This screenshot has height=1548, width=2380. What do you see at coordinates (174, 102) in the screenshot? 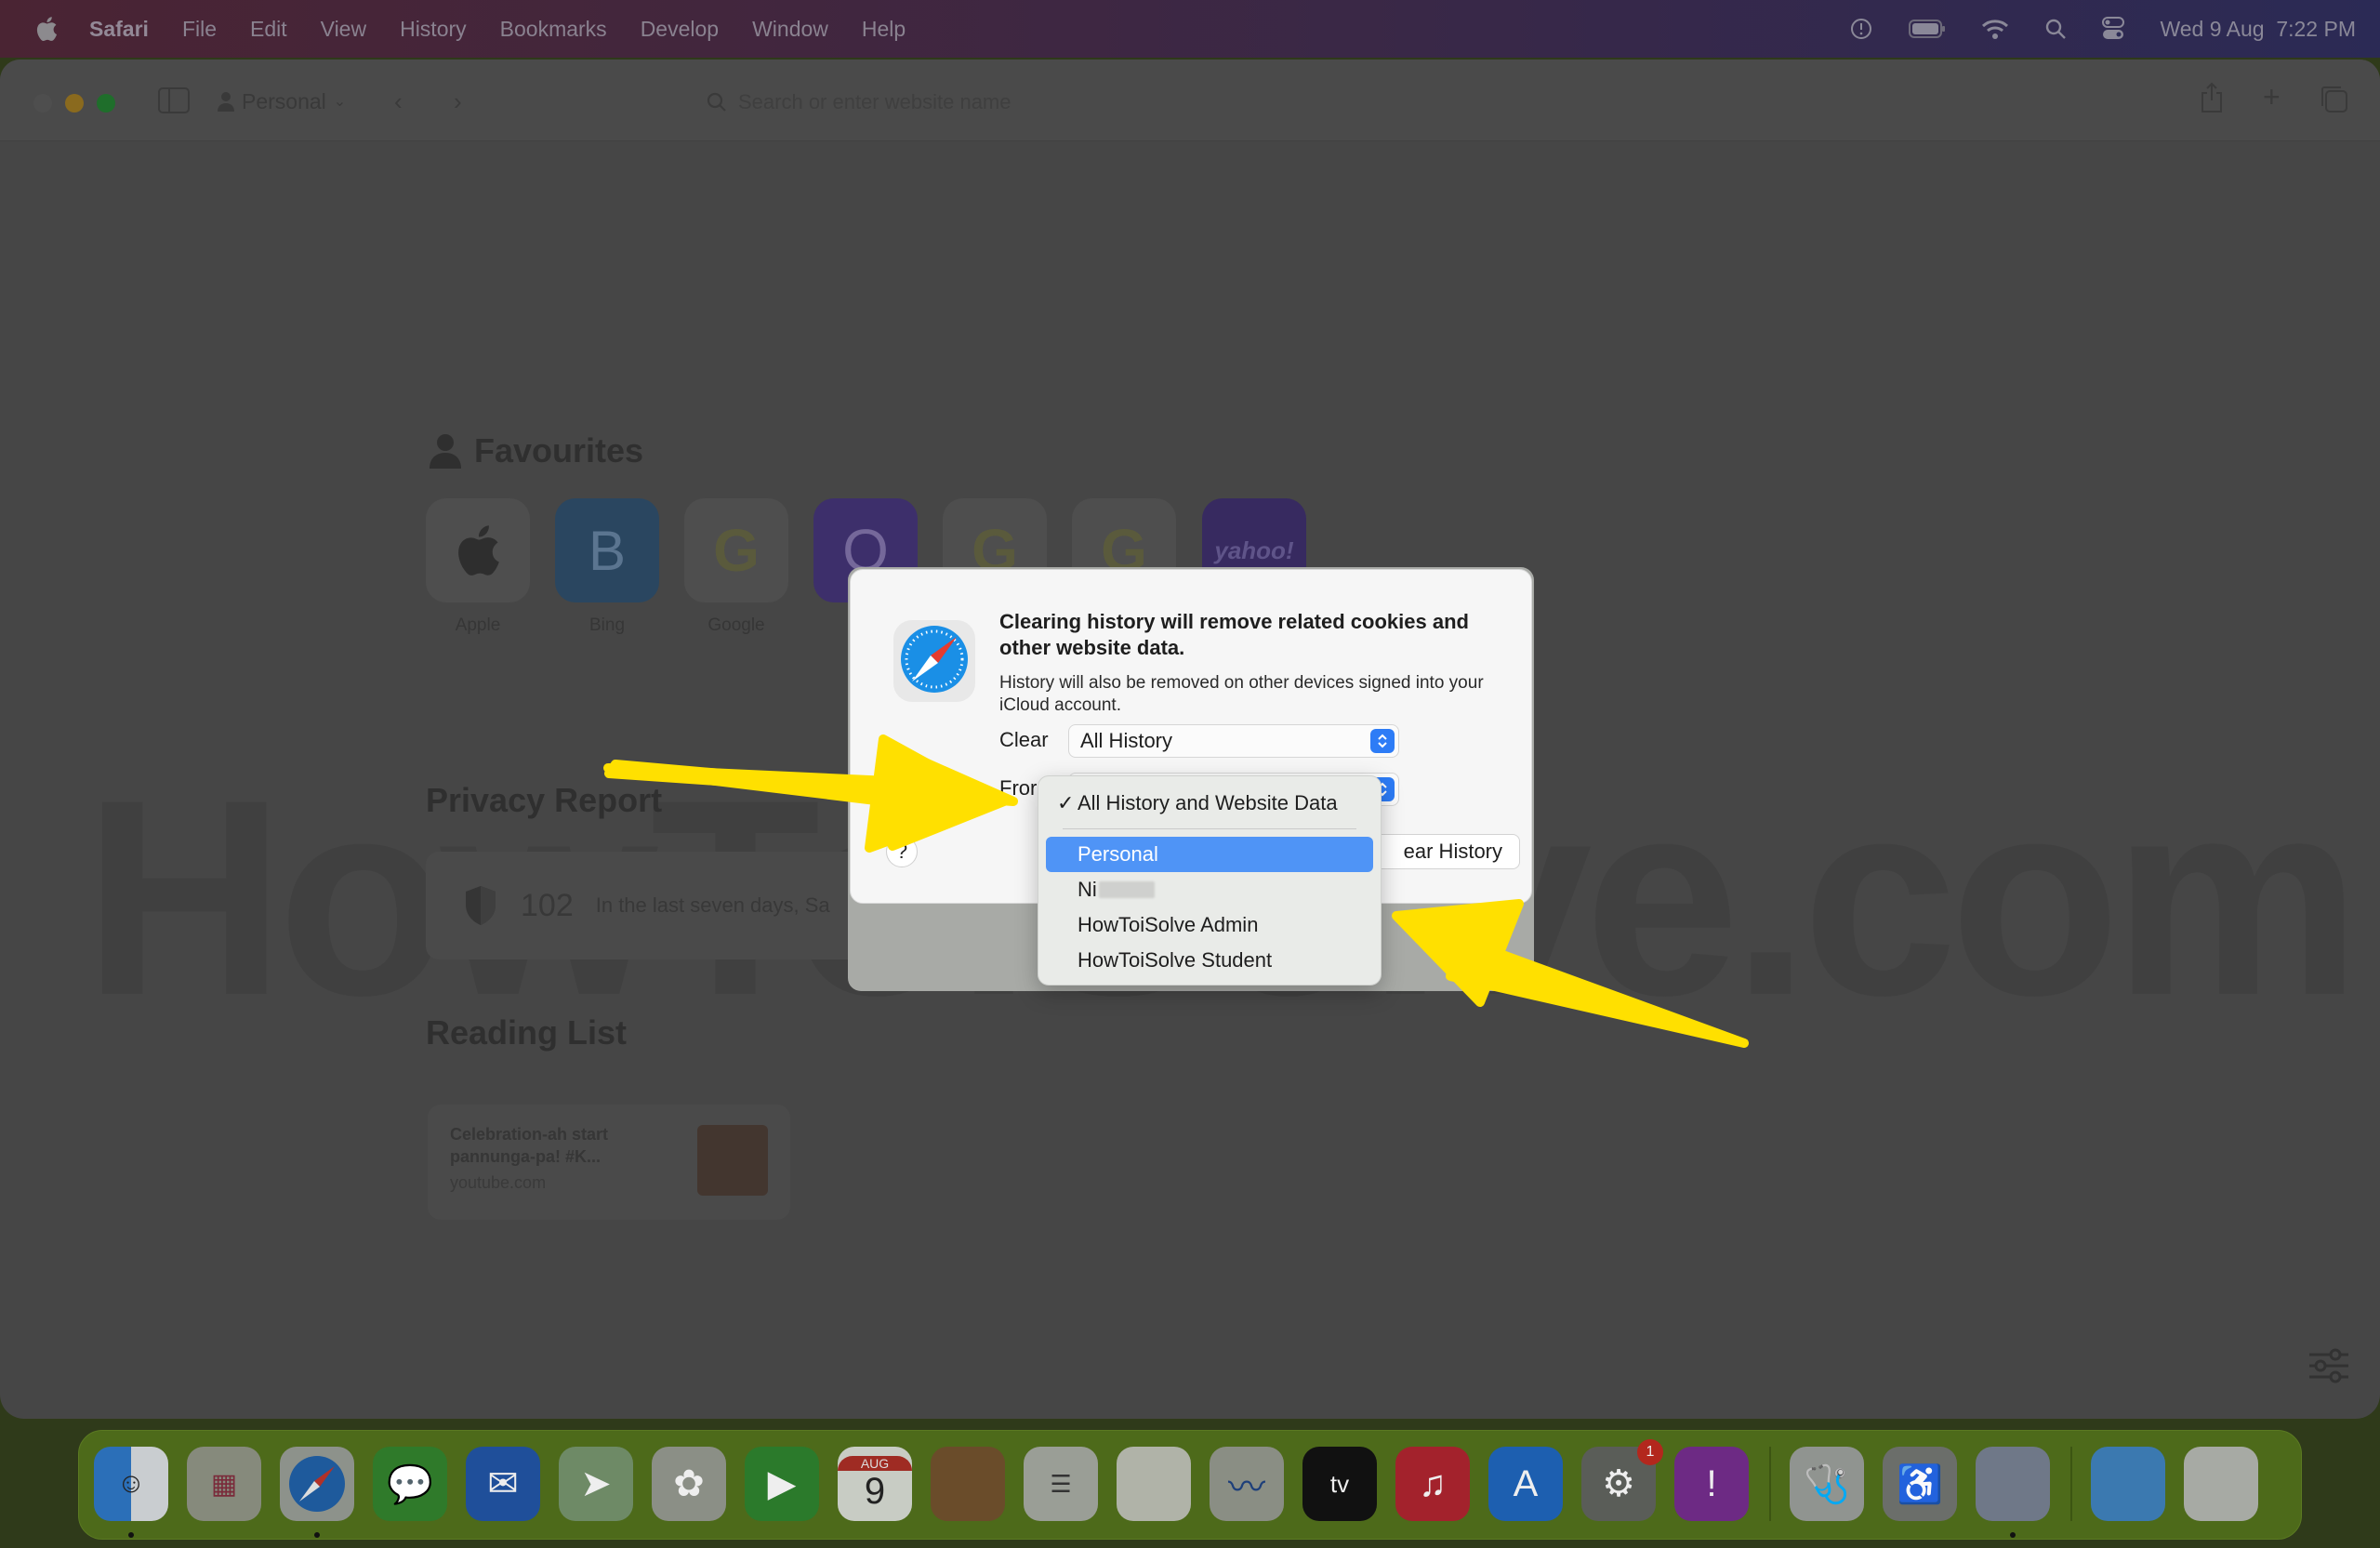
I see `sidebar-toggle-icon` at bounding box center [174, 102].